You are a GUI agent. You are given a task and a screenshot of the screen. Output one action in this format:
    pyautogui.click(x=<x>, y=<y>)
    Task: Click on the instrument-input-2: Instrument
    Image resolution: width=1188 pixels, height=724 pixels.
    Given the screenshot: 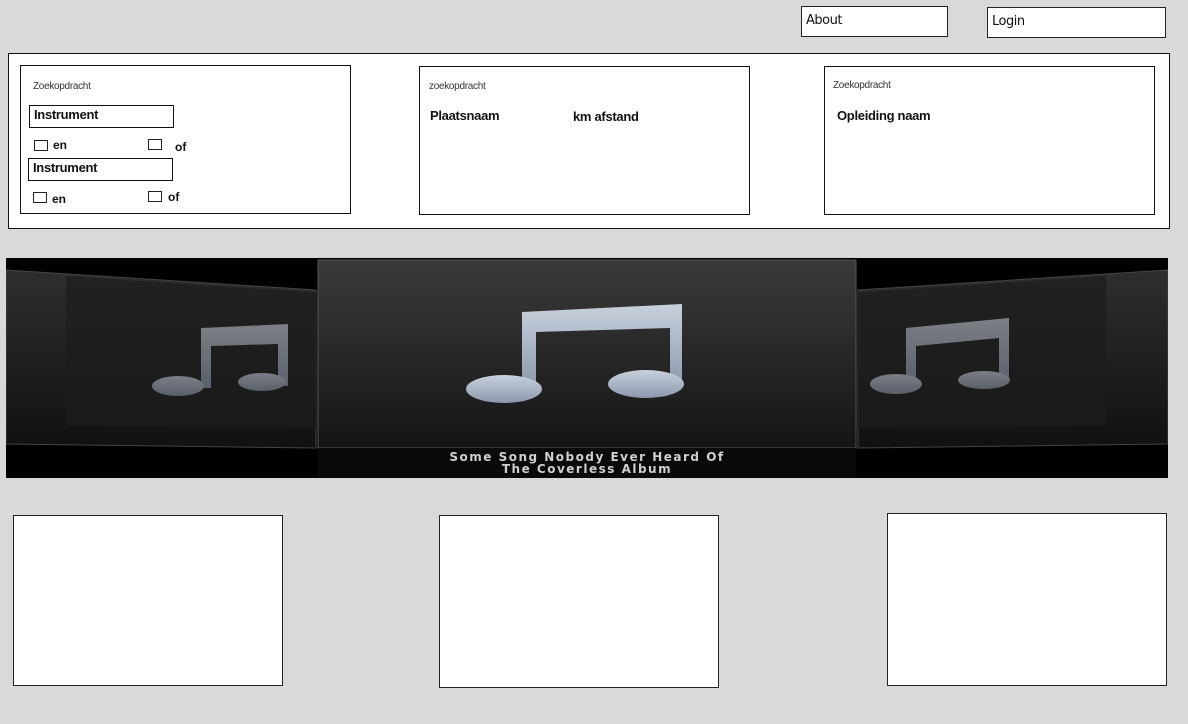 What is the action you would take?
    pyautogui.click(x=100, y=169)
    